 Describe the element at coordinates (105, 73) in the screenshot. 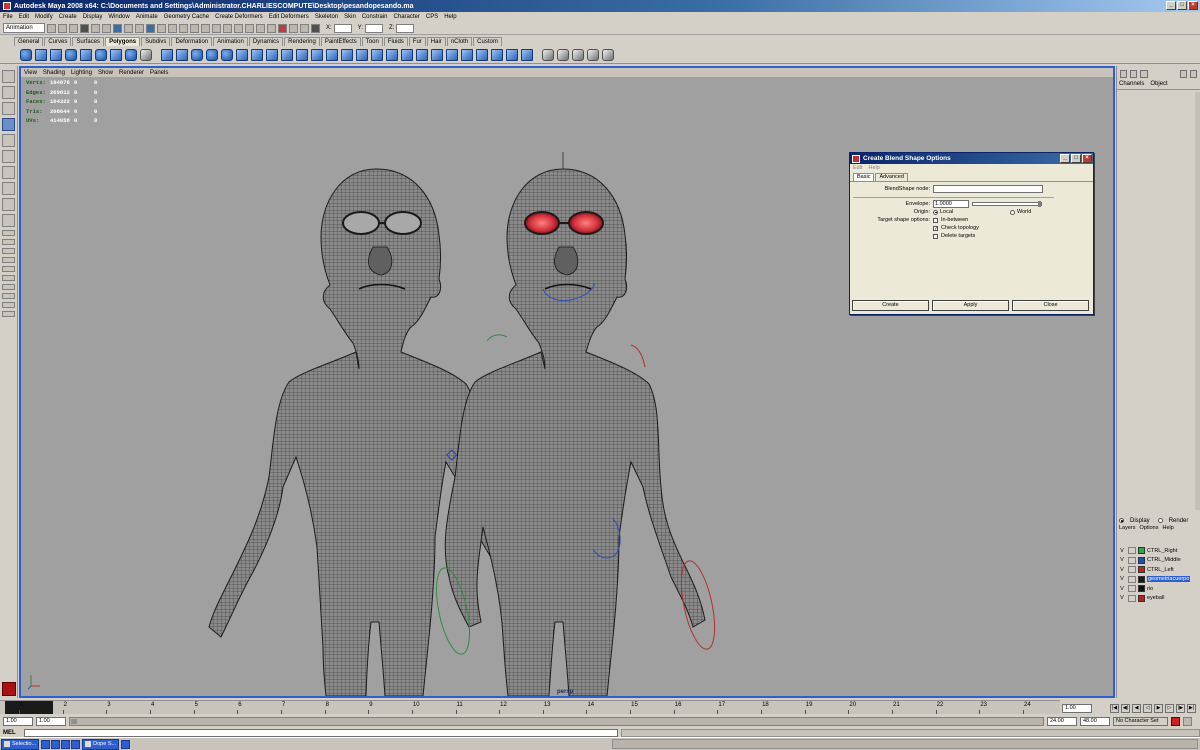

I see `vp-menu-show: Show` at that location.